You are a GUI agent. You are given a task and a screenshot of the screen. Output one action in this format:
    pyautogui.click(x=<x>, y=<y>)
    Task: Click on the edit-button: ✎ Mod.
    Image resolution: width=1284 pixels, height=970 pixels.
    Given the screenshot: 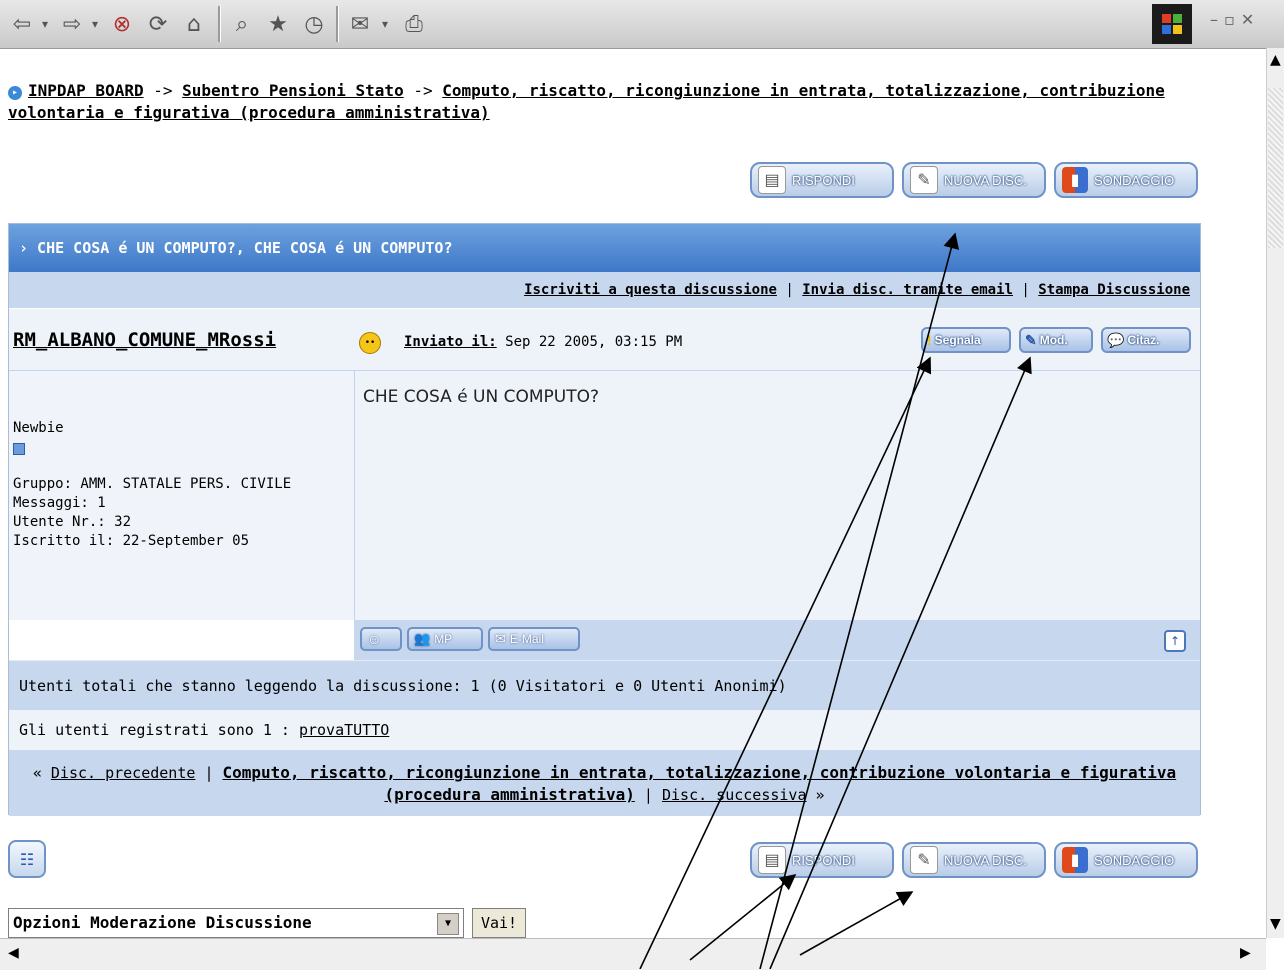 What is the action you would take?
    pyautogui.click(x=1056, y=340)
    